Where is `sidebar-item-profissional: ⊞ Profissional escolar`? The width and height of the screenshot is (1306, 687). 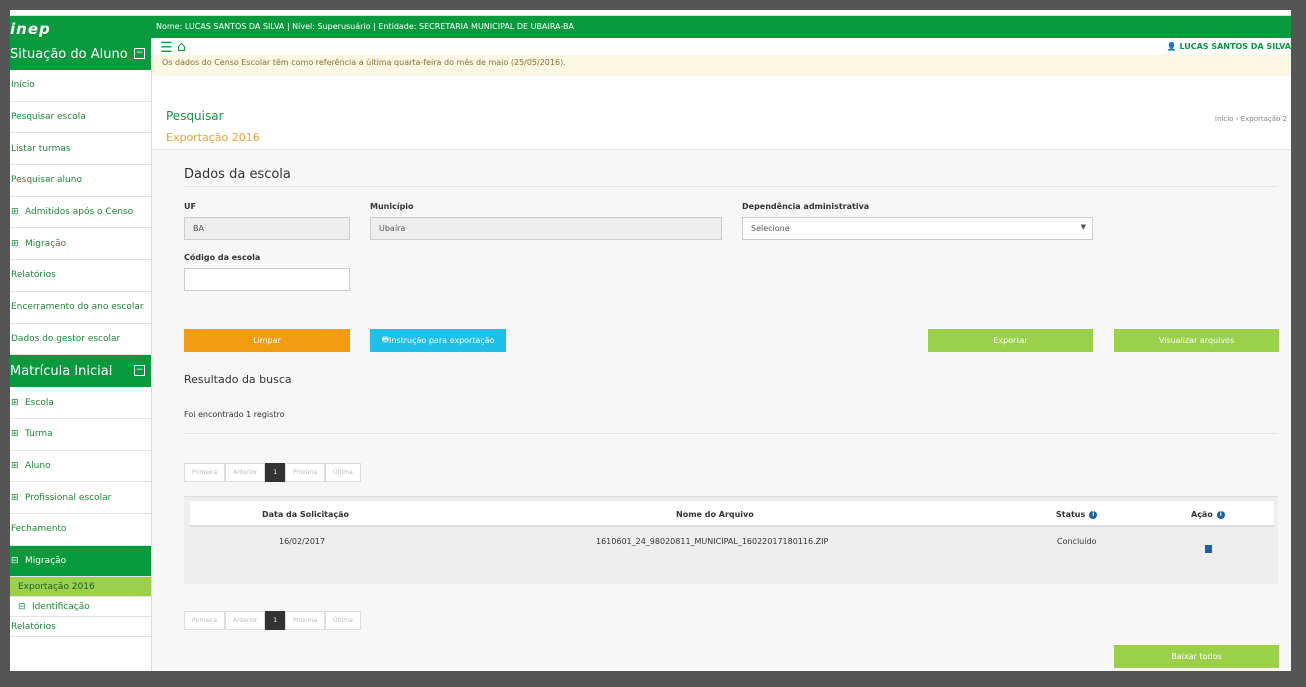
sidebar-item-profissional: ⊞ Profissional escolar is located at coordinates (80, 498).